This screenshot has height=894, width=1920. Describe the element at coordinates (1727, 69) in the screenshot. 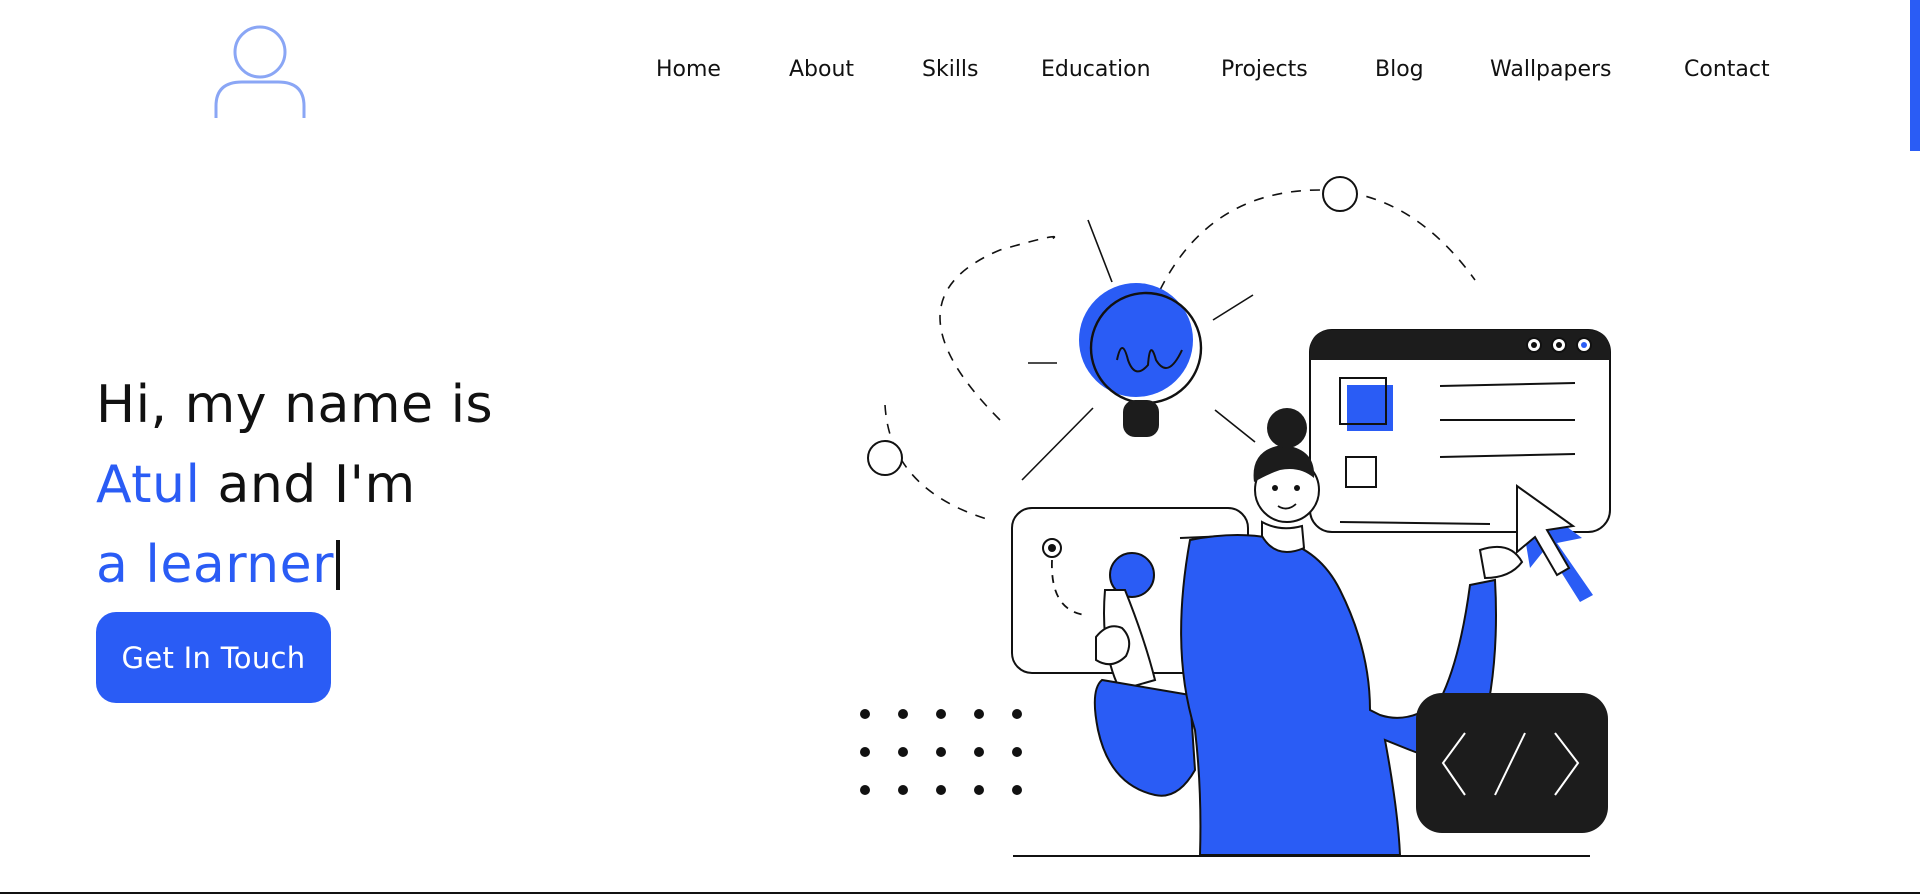

I see `nav-contact-link: Contact` at that location.